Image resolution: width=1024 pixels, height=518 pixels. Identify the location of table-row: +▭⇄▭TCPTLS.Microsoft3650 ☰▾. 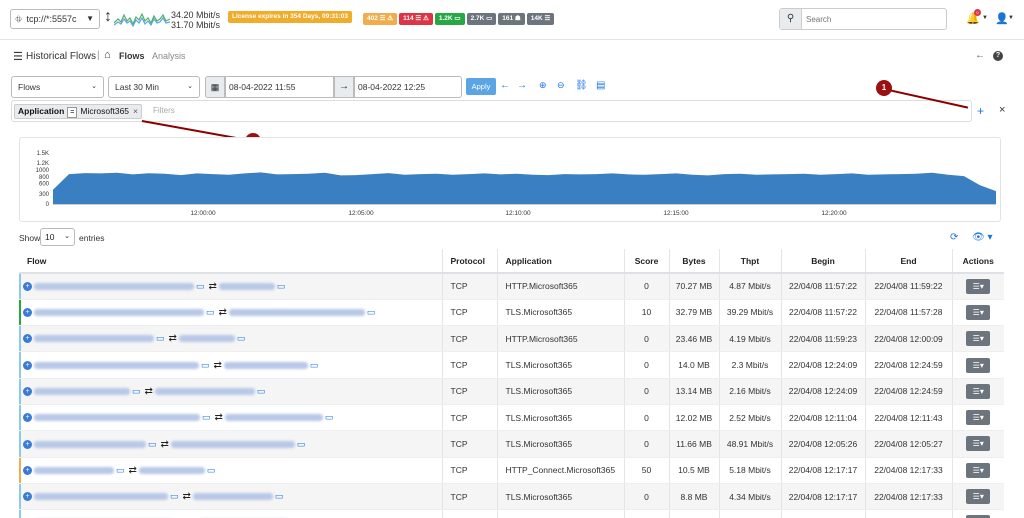
(511, 513).